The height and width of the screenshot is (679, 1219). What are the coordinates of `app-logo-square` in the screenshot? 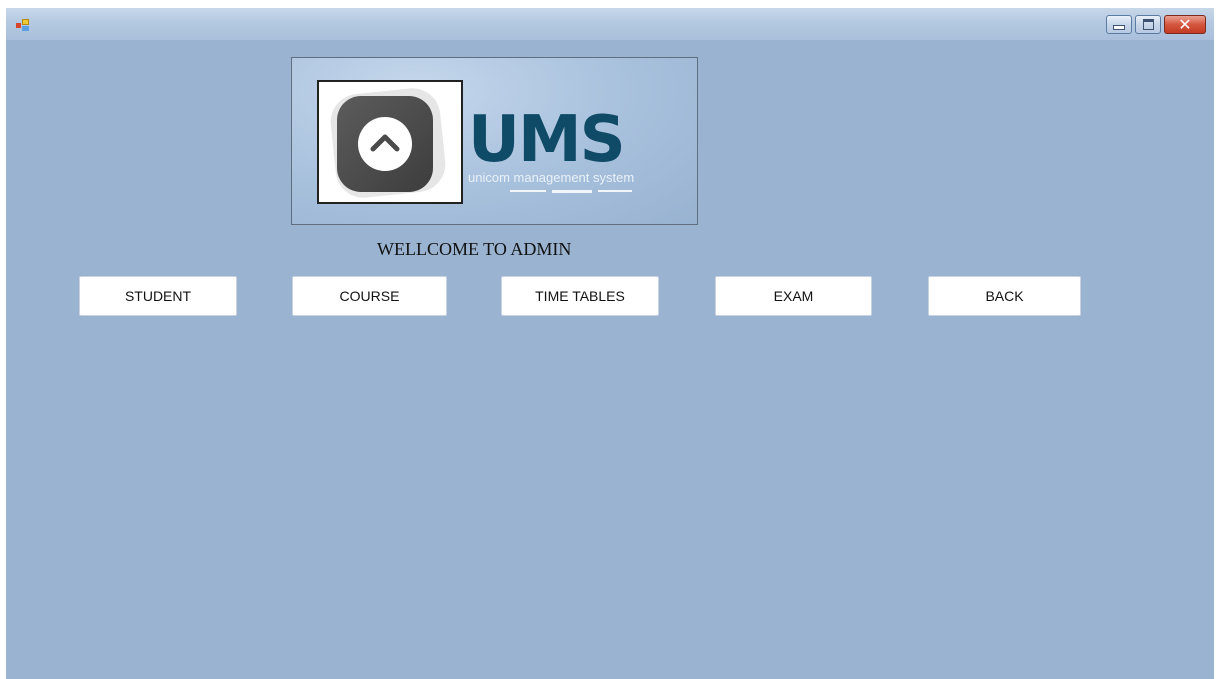 It's located at (385, 144).